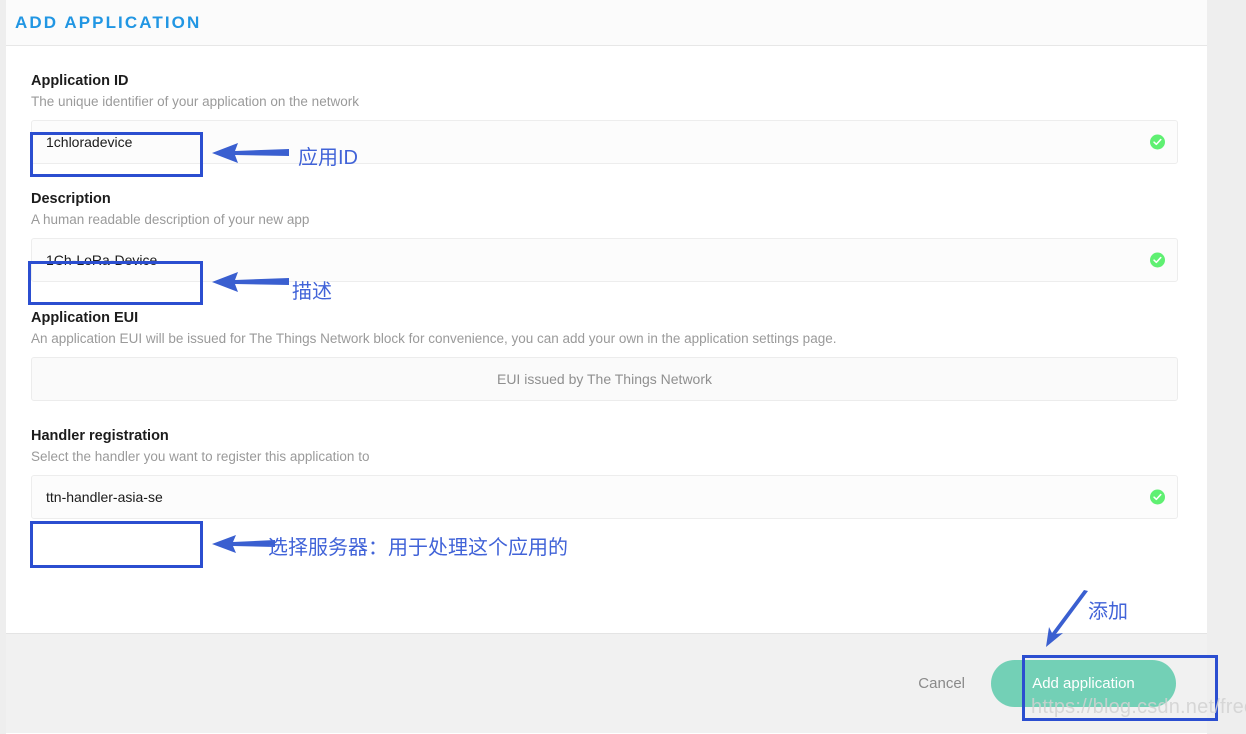 The height and width of the screenshot is (734, 1246). Describe the element at coordinates (89, 142) in the screenshot. I see `application-id-value: 1chloradevice` at that location.